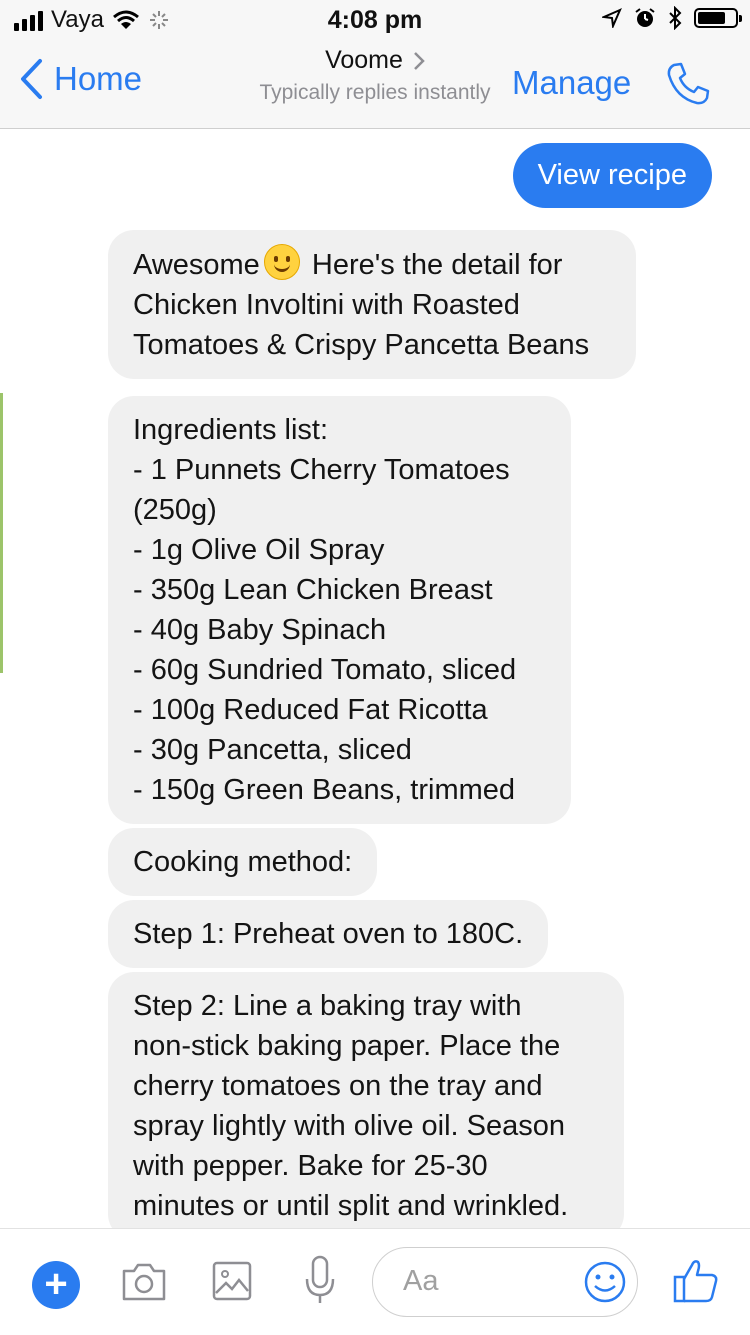 This screenshot has width=750, height=1335. I want to click on cooking-method-text: Cooking method:, so click(243, 862).